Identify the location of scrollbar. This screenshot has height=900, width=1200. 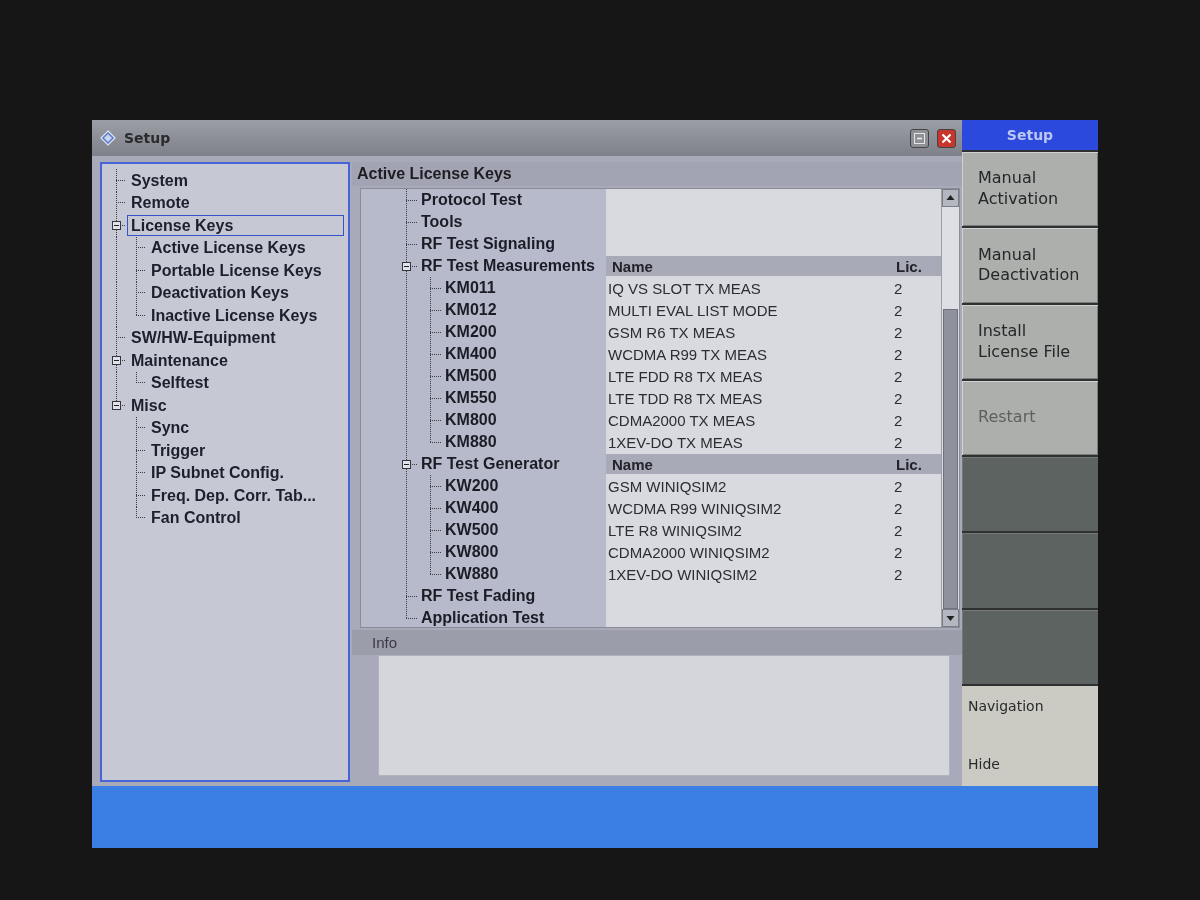
(950, 408).